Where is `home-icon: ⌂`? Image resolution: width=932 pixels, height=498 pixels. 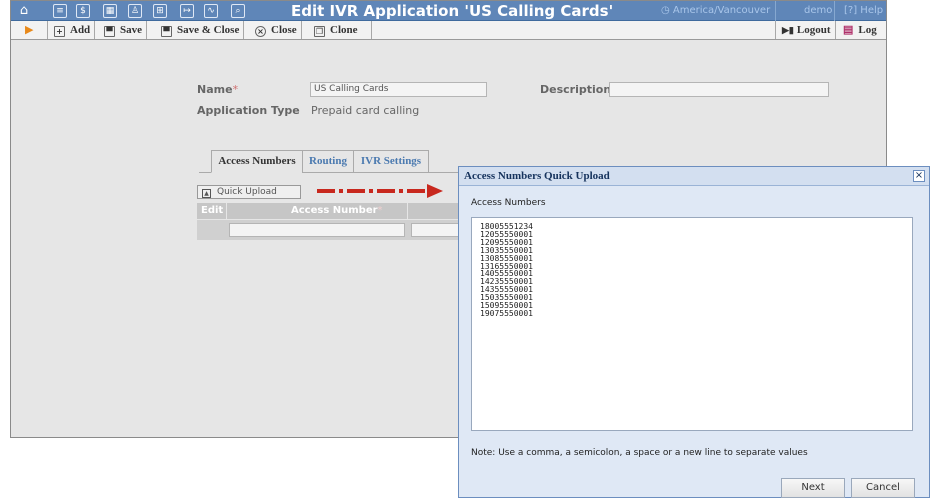
home-icon: ⌂ is located at coordinates (24, 11).